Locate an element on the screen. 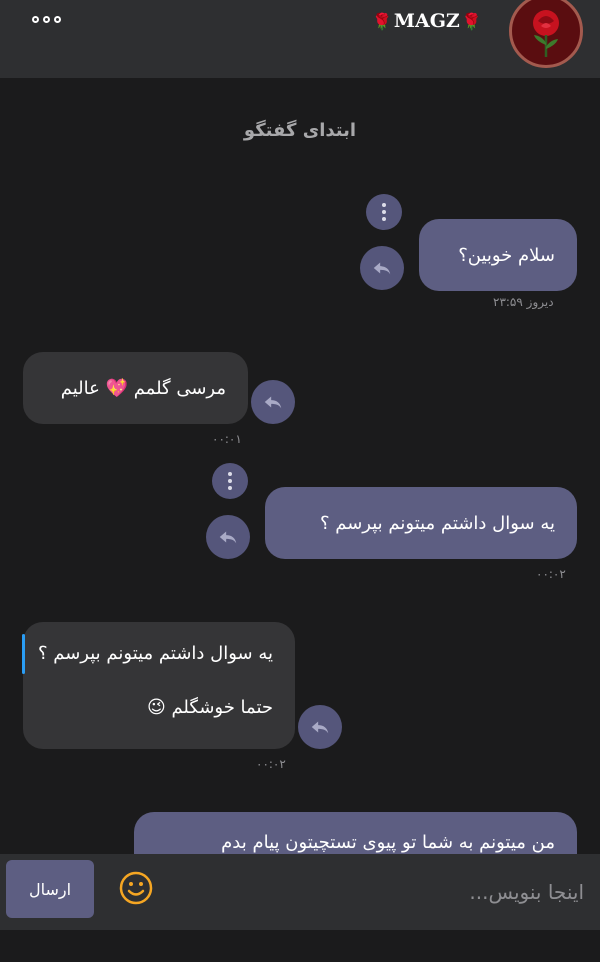 The height and width of the screenshot is (962, 600). avatar is located at coordinates (546, 34).